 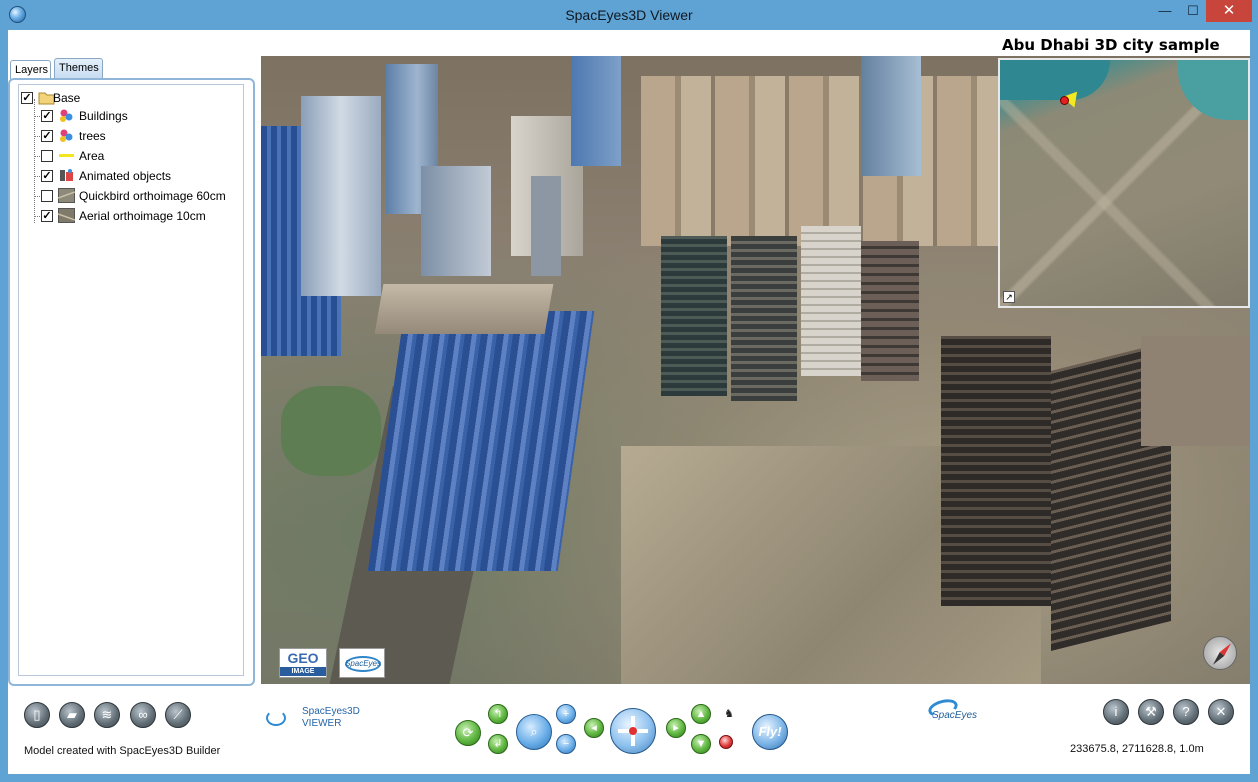 What do you see at coordinates (1165, 11) in the screenshot?
I see `minimize-button: —` at bounding box center [1165, 11].